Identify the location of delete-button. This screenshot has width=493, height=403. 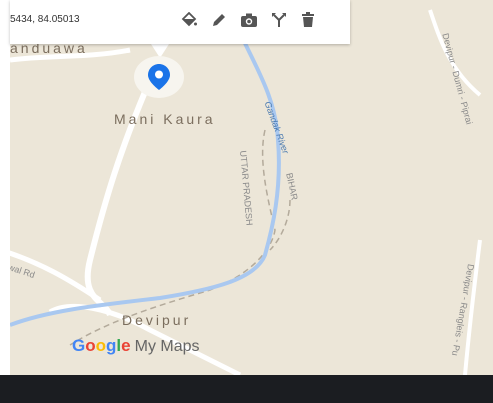
(308, 20).